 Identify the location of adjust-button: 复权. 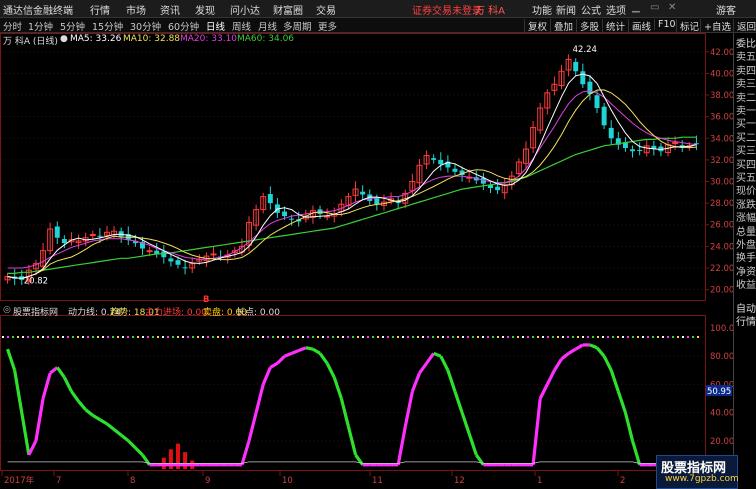
(535, 26).